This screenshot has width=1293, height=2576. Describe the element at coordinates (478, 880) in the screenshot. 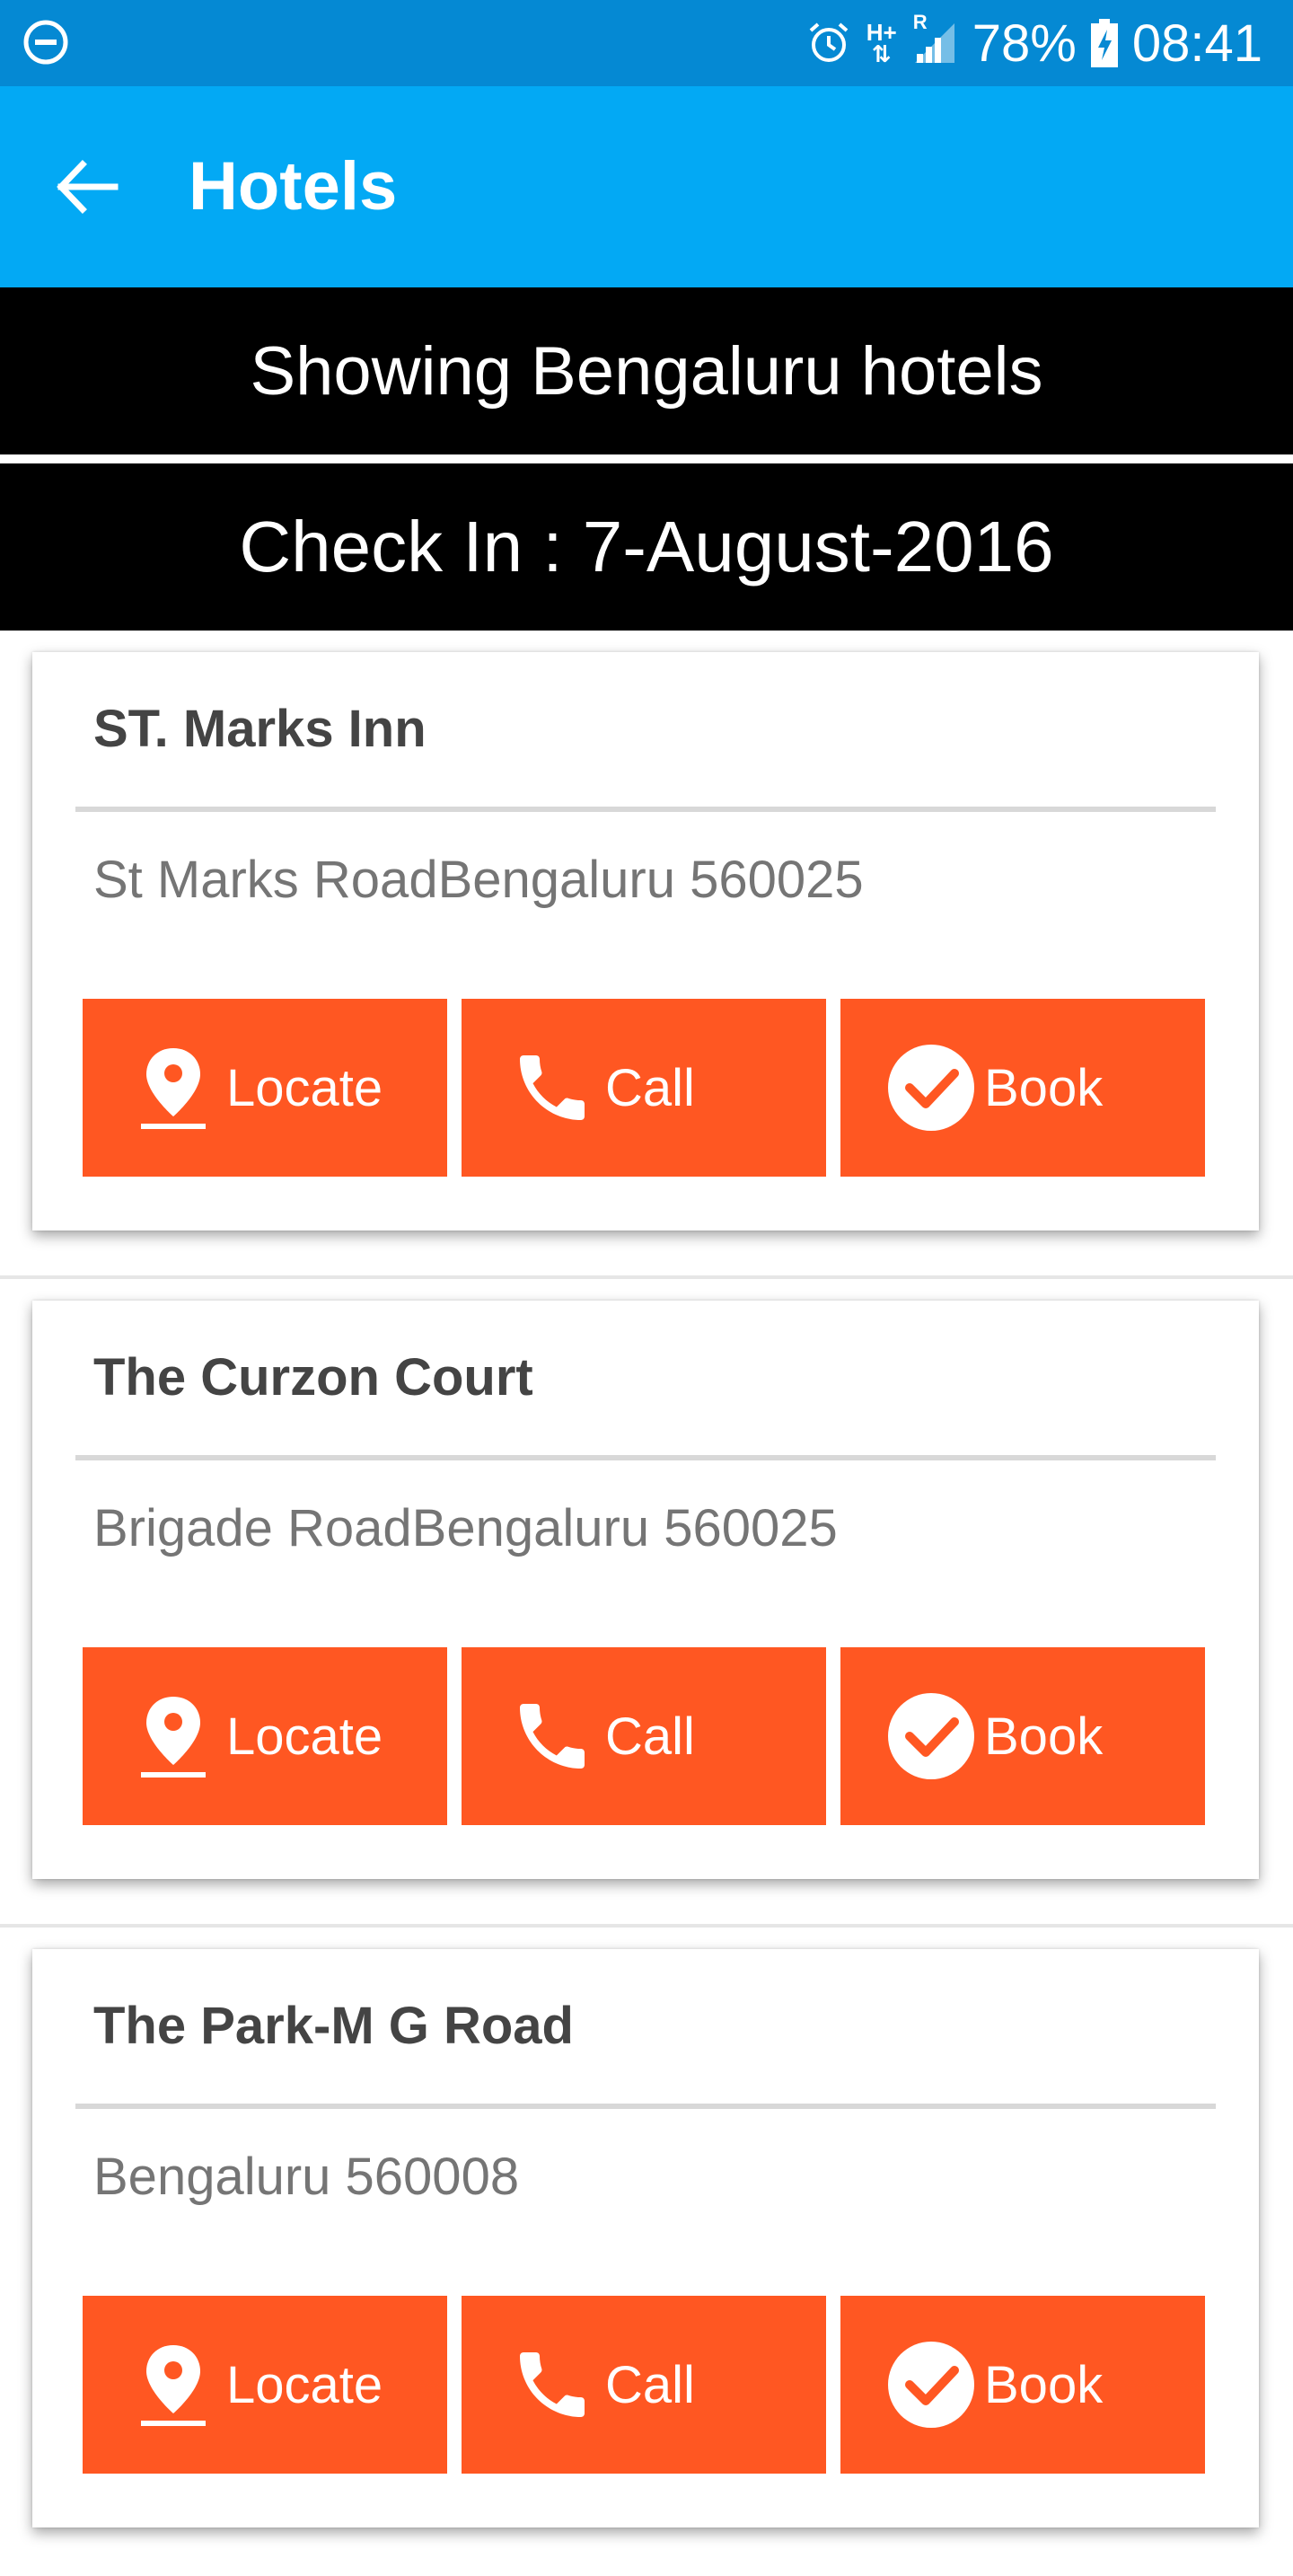

I see `hotel-address: St Marks RoadBengaluru 560025` at that location.